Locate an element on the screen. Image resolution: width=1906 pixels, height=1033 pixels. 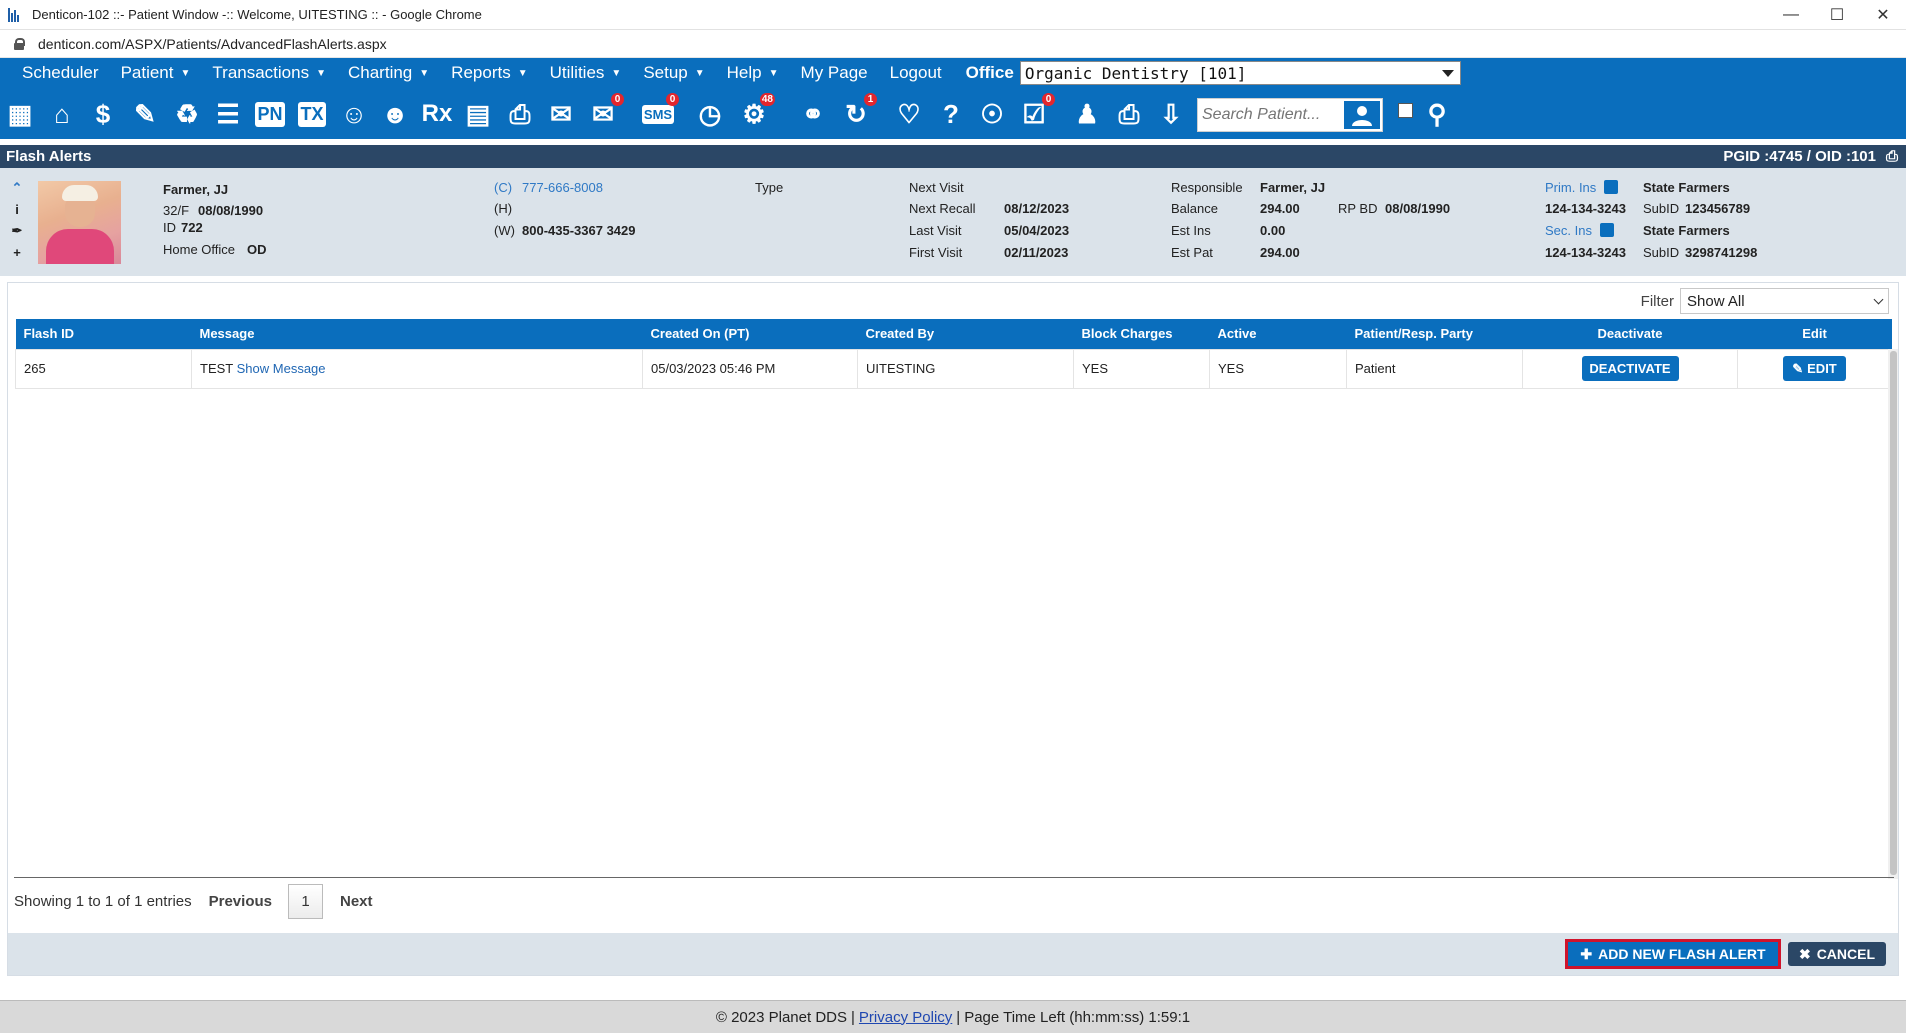
menu-transactions: Transactions ▼ is located at coordinates (258, 73).